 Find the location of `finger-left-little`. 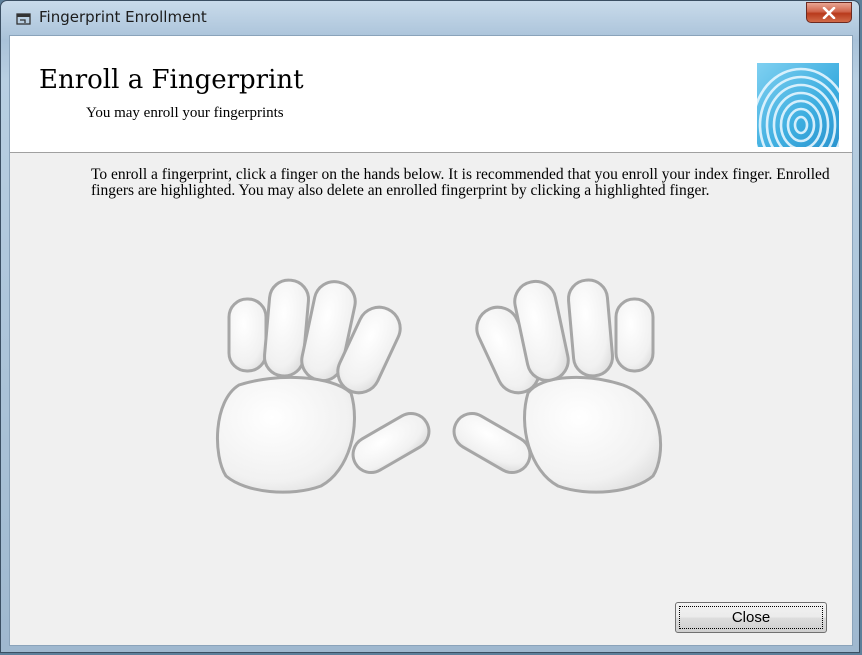

finger-left-little is located at coordinates (247, 335).